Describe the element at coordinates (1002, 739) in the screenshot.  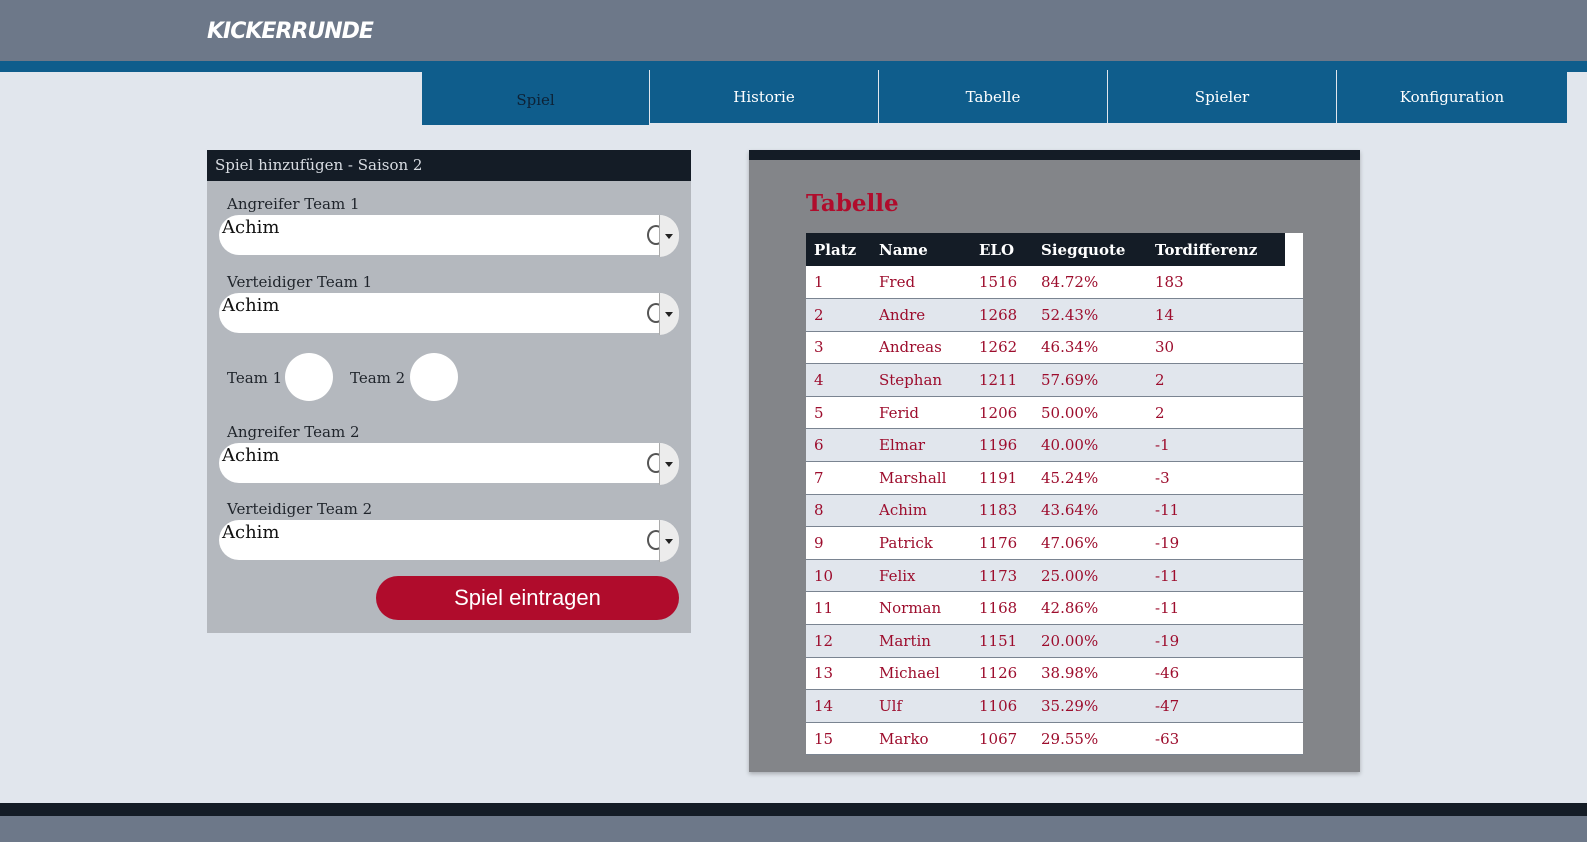
I see `cell-elo: 1067` at that location.